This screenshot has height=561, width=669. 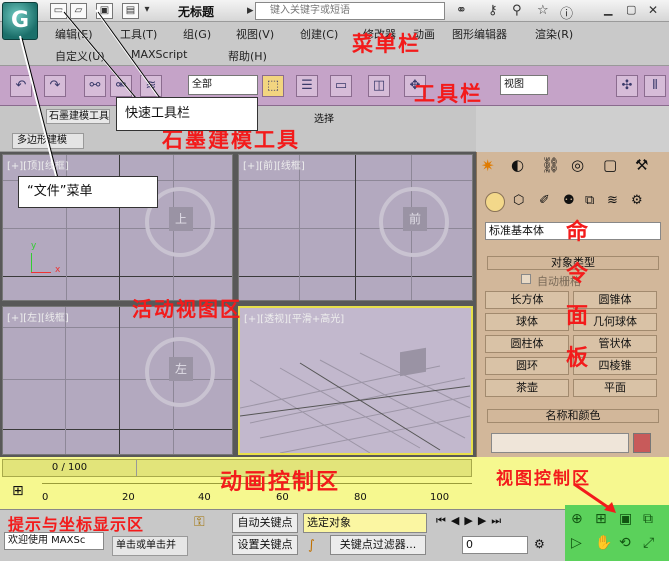 What do you see at coordinates (413, 362) in the screenshot?
I see `viewcube-perspective` at bounding box center [413, 362].